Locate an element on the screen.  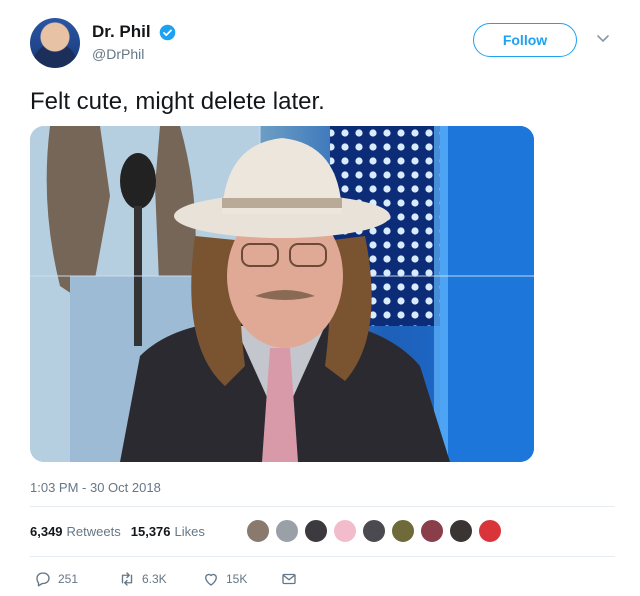
reply-count: 251 is located at coordinates (68, 579).